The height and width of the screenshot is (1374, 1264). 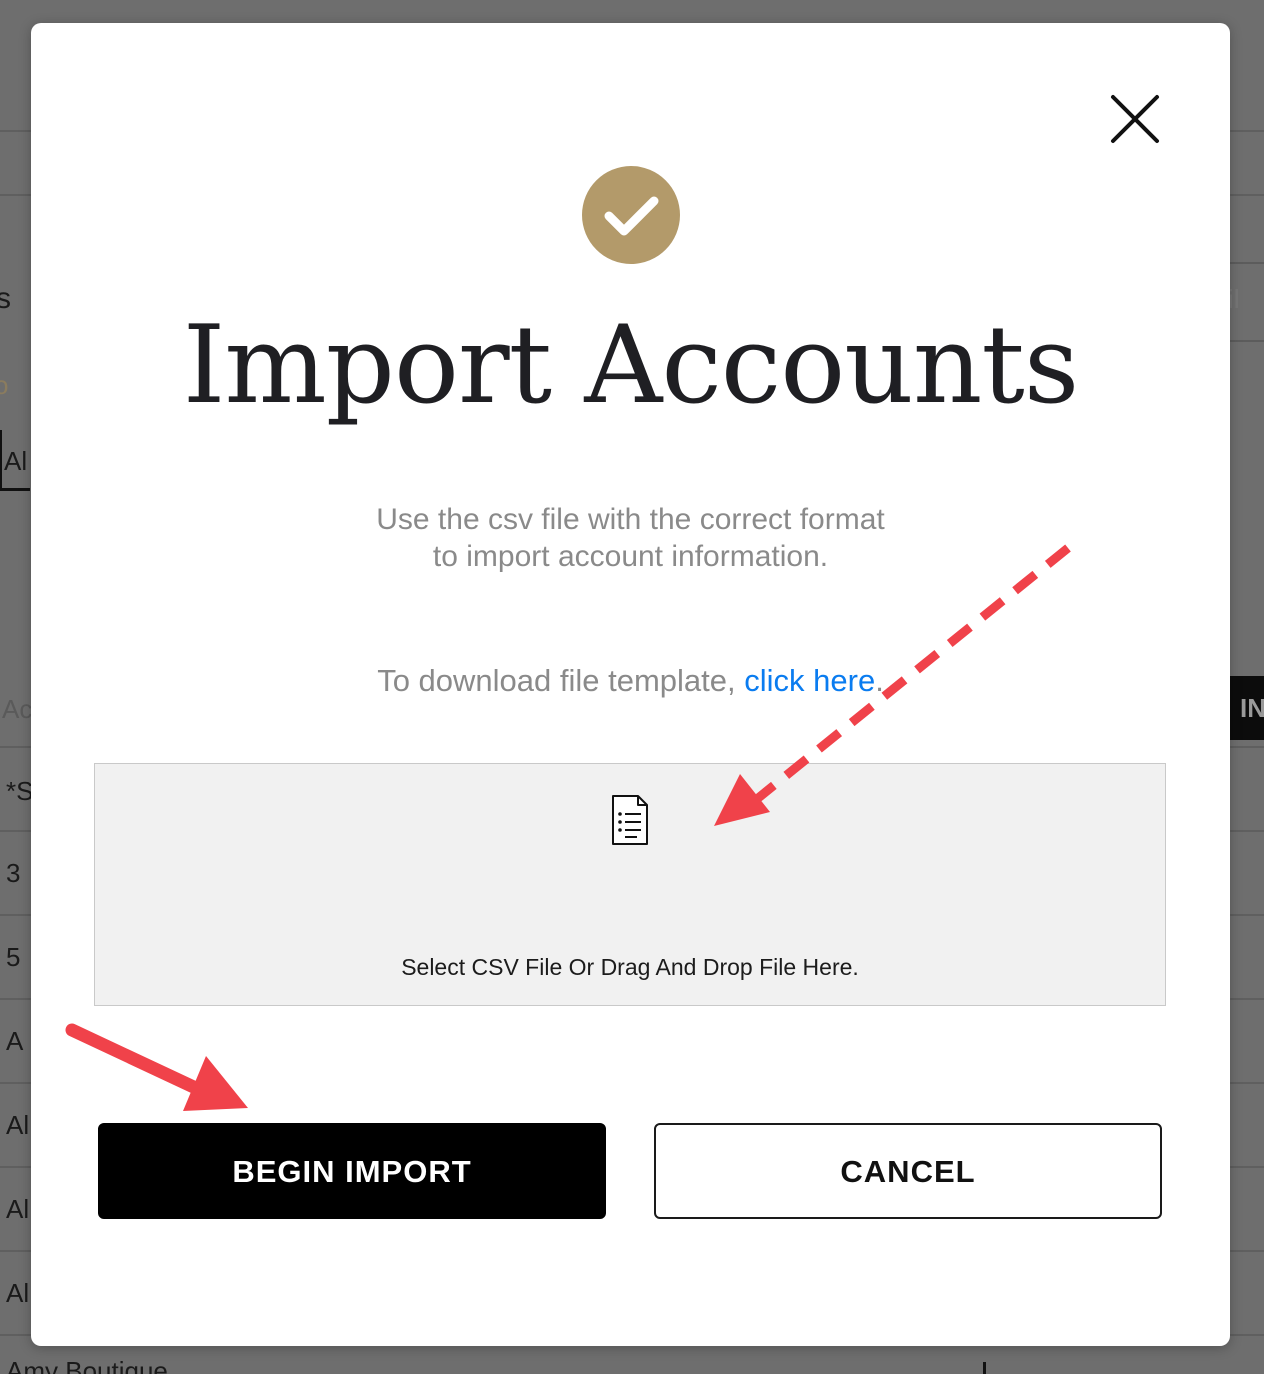 What do you see at coordinates (631, 365) in the screenshot?
I see `modal-title: Import Accounts` at bounding box center [631, 365].